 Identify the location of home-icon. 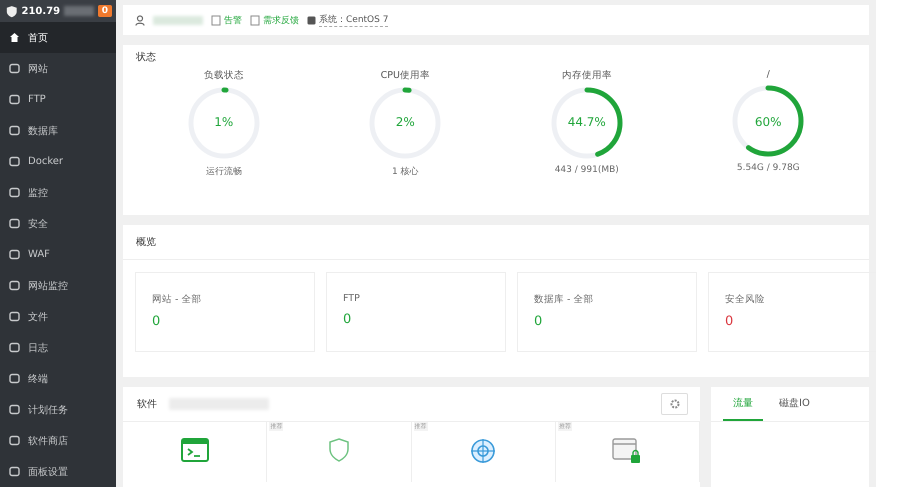
(14, 37).